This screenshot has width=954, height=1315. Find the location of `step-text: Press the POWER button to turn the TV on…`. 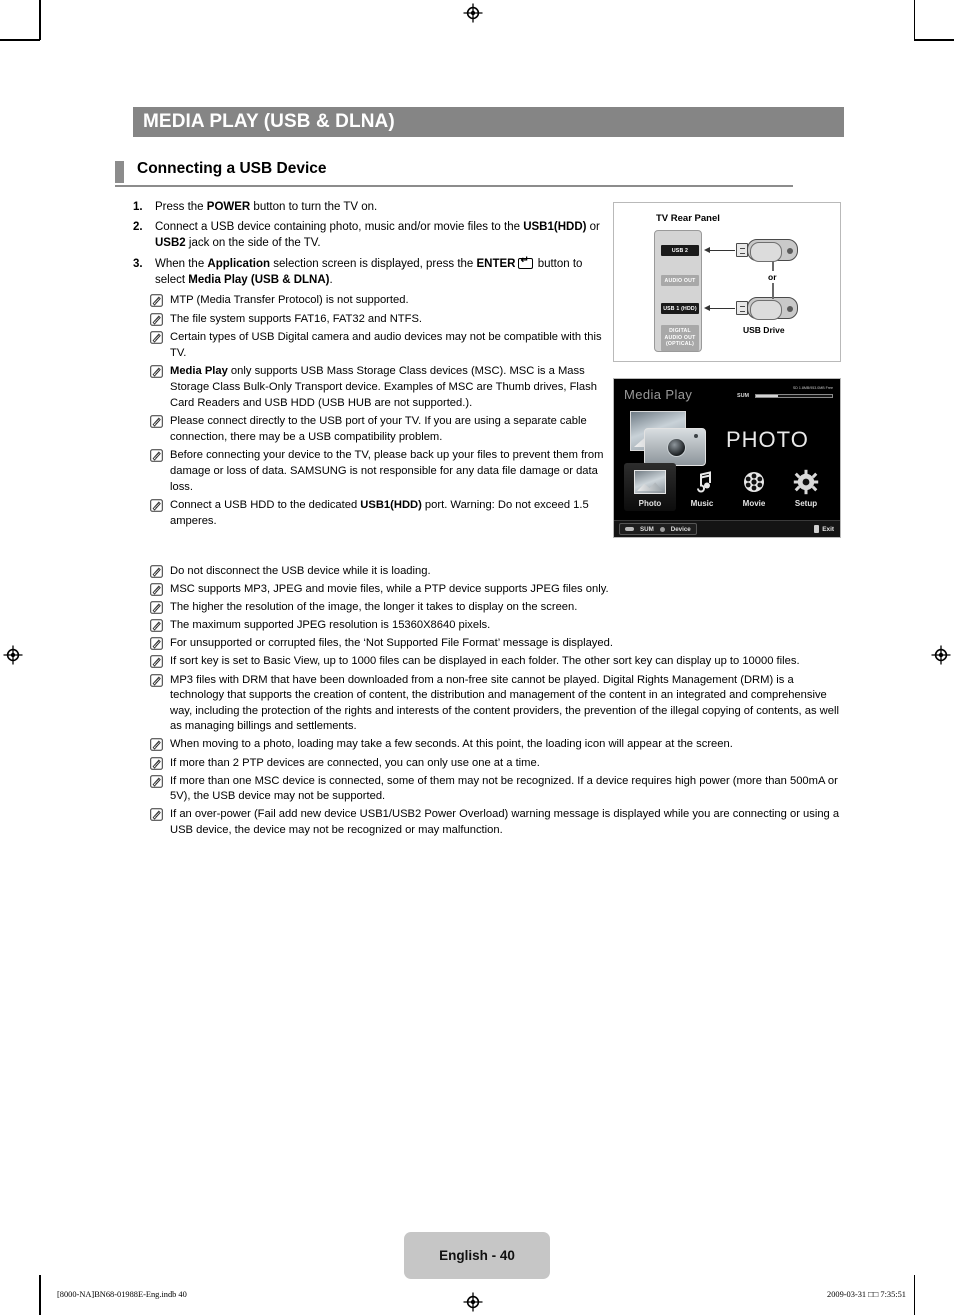

step-text: Press the POWER button to turn the TV on… is located at coordinates (266, 207).